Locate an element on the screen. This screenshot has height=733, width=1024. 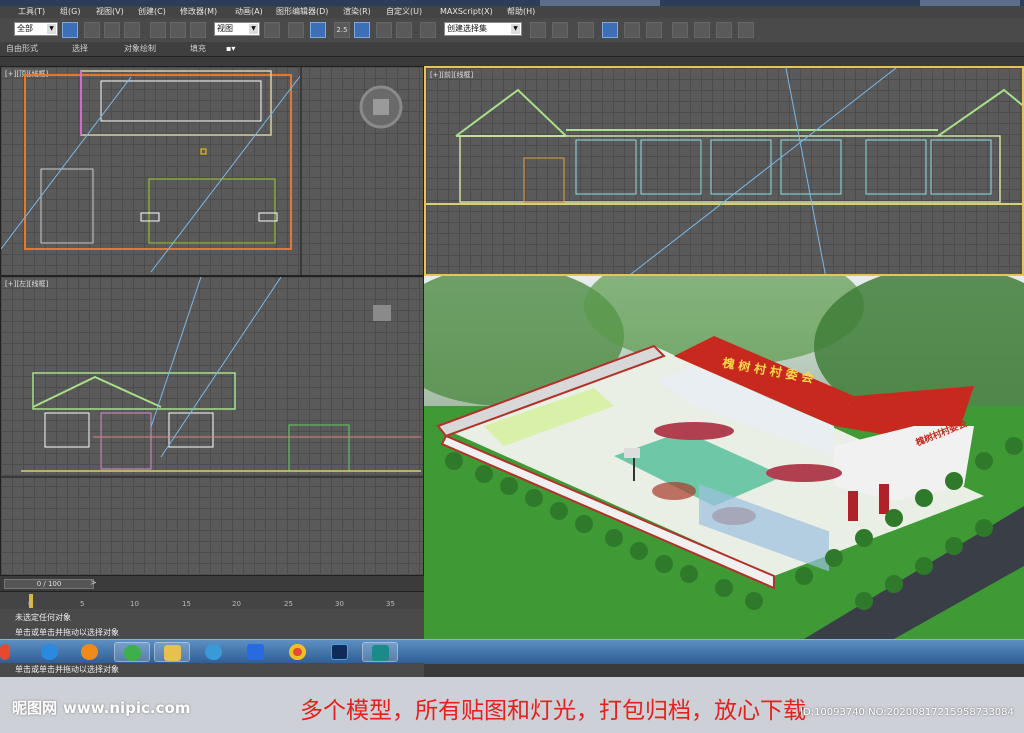
menu-customize: 自定义(U) is located at coordinates (404, 12).